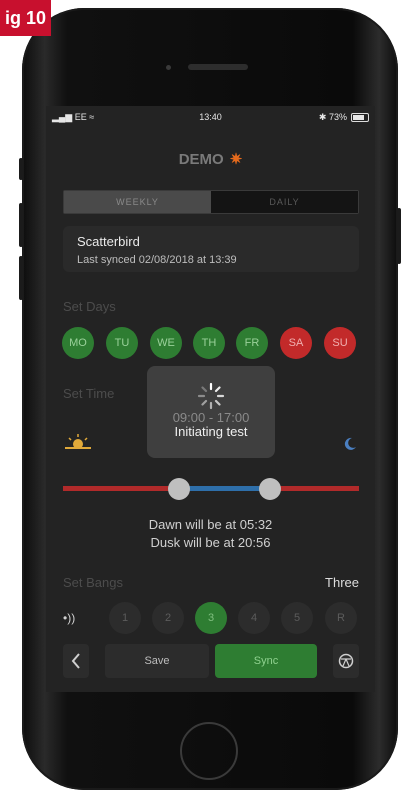  I want to click on power-button, so click(399, 236).